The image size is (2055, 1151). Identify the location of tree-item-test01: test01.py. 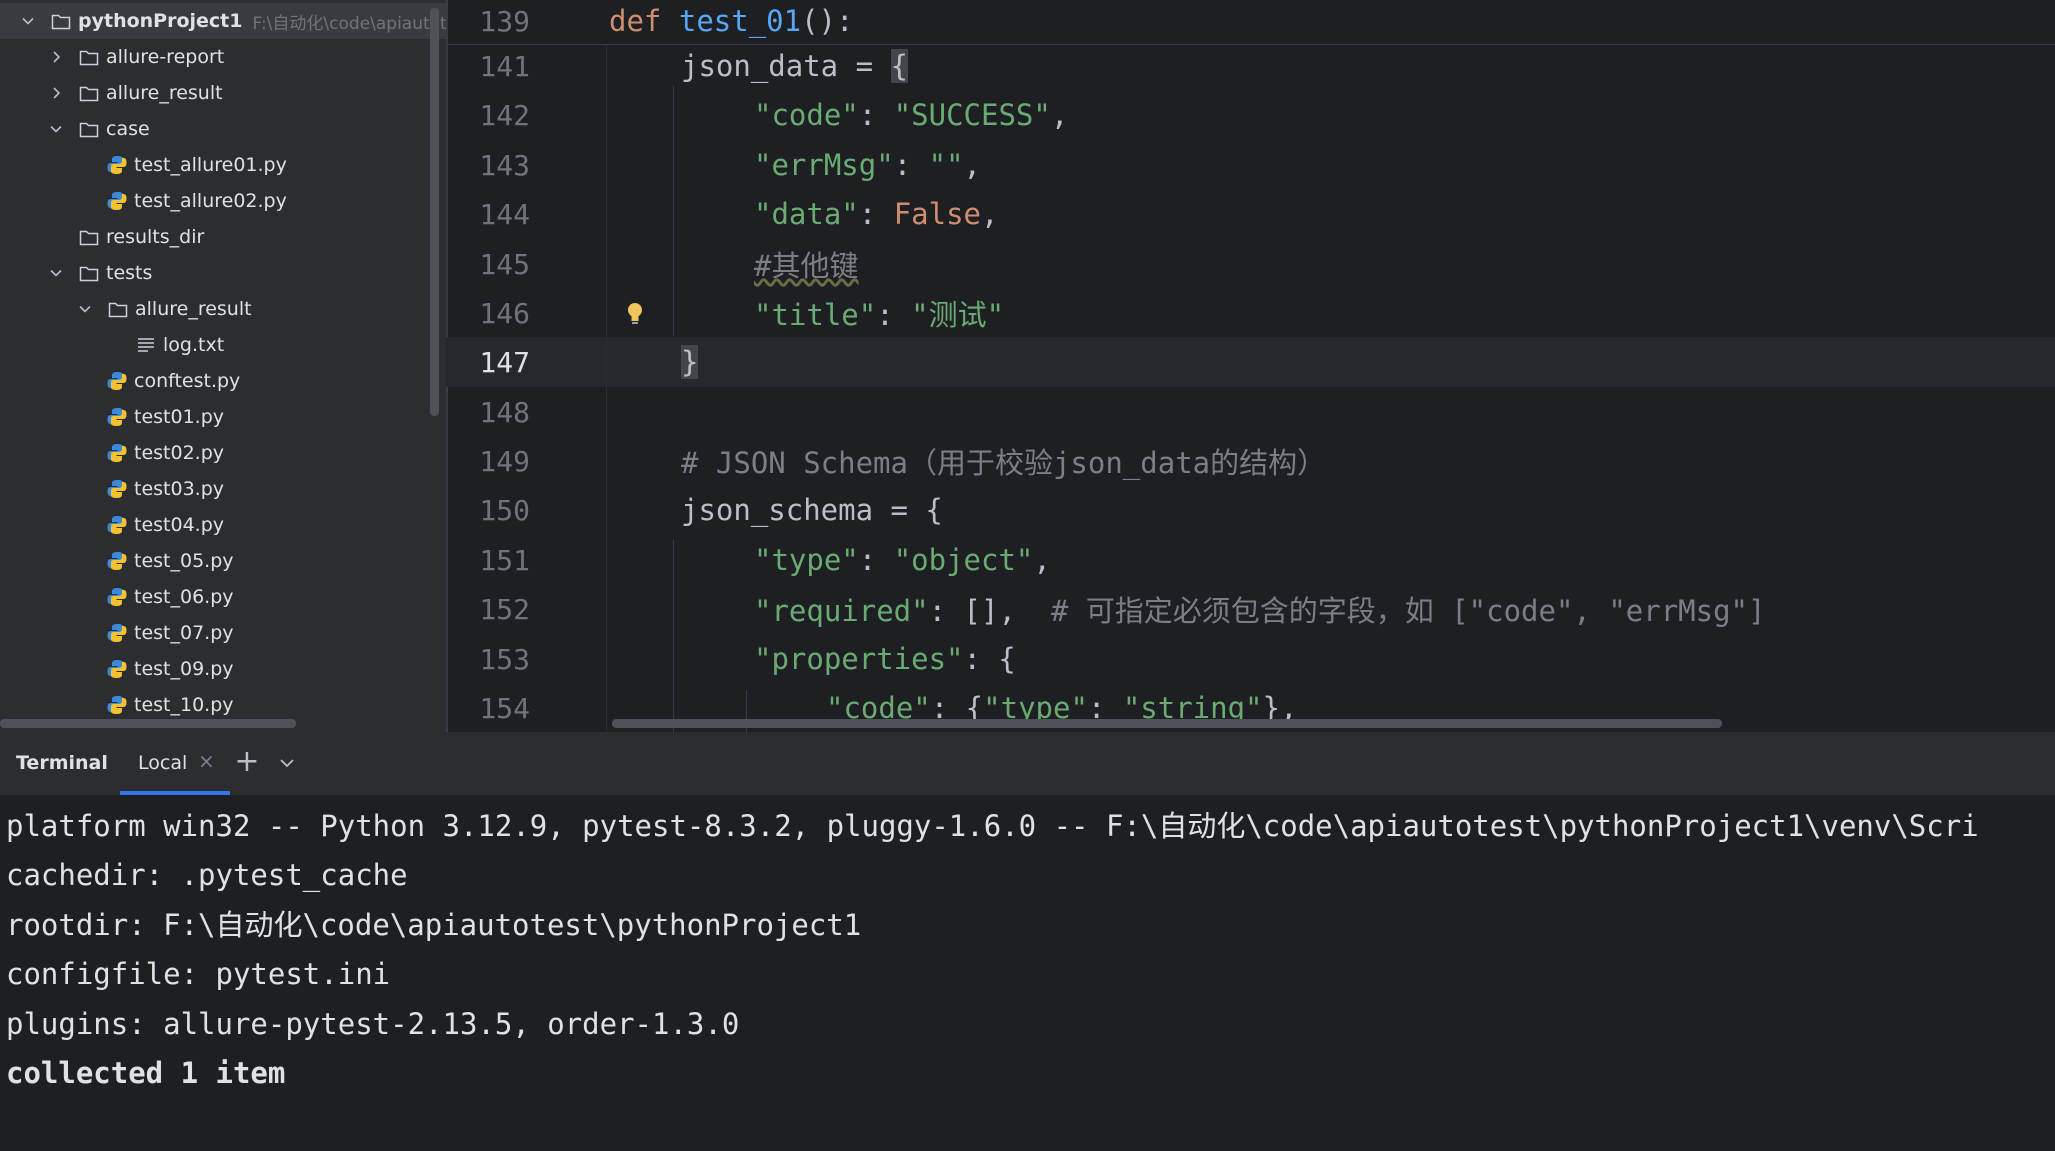
(223, 417).